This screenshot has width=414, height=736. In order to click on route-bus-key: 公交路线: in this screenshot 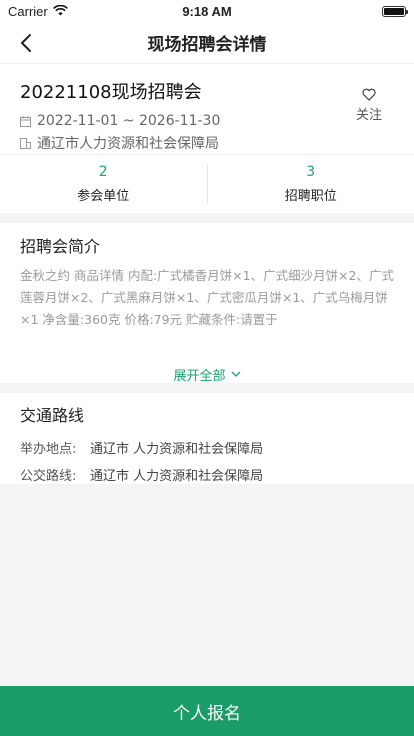, I will do `click(48, 476)`.